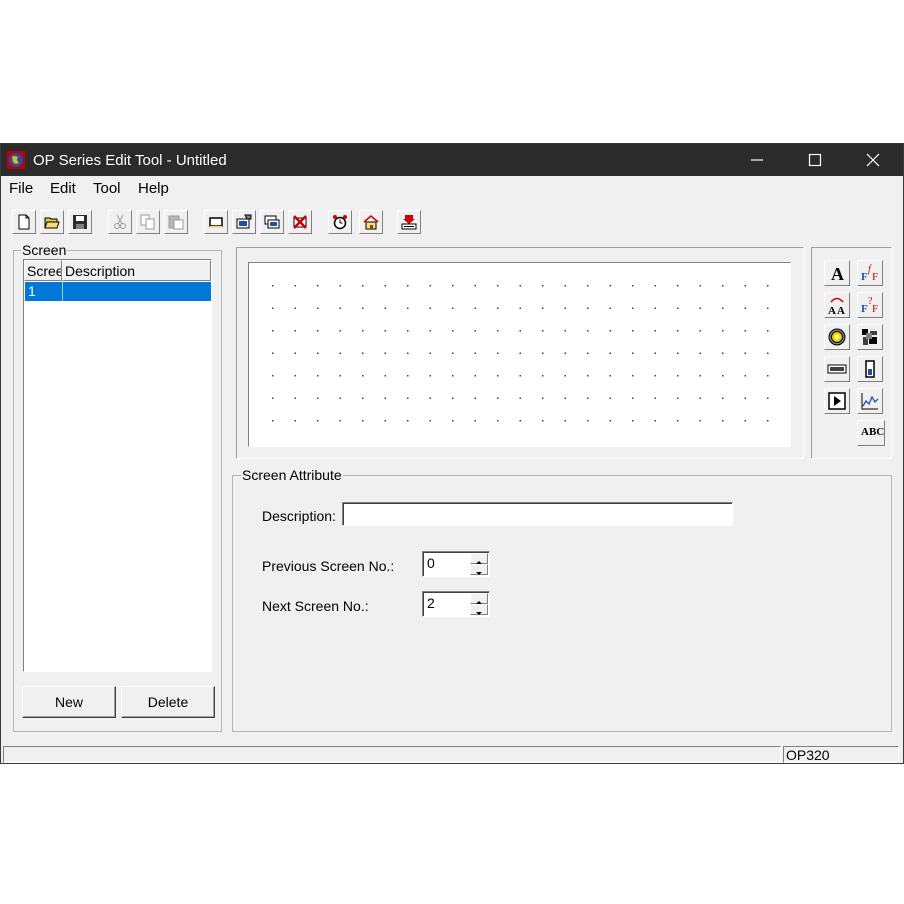 This screenshot has width=904, height=904. What do you see at coordinates (870, 337) in the screenshot?
I see `bitmap-tool-button` at bounding box center [870, 337].